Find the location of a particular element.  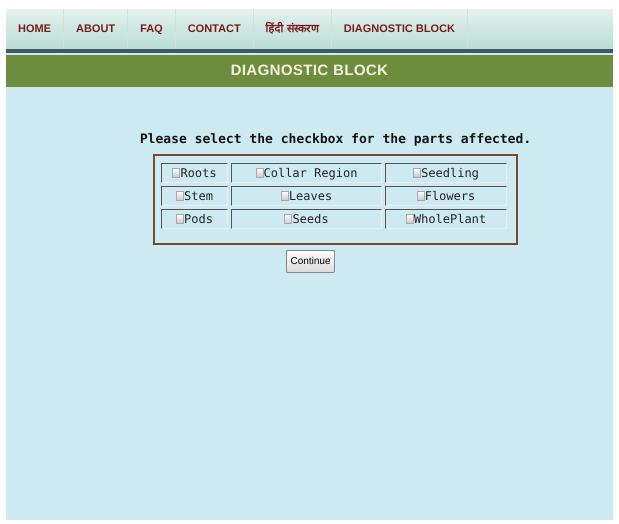

instruction-text: Please select the checkbox for the parts affected. is located at coordinates (336, 140).